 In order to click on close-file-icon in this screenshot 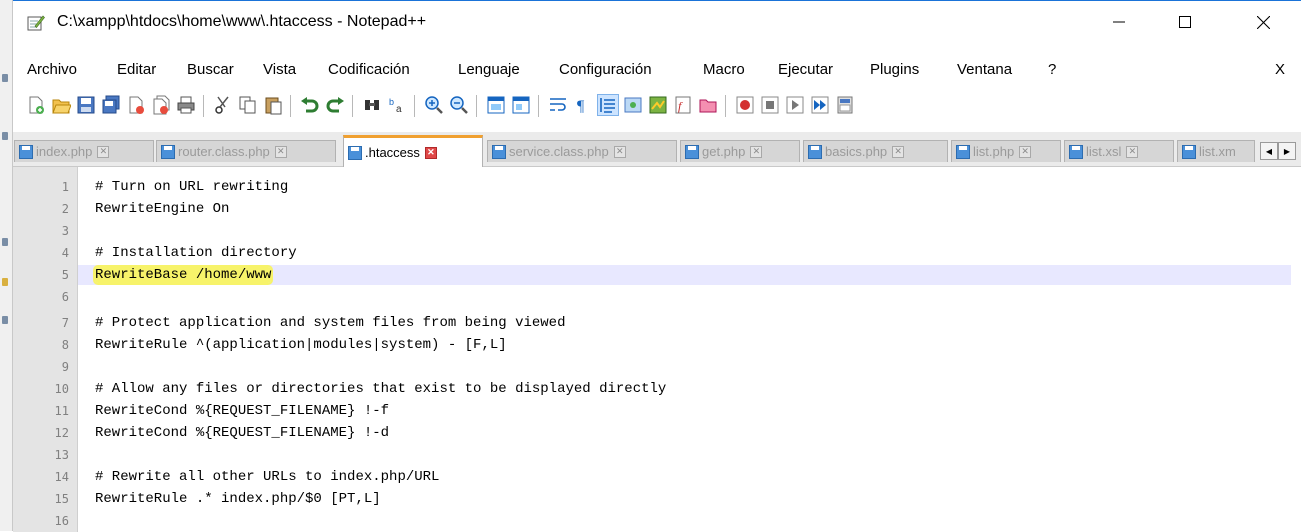, I will do `click(136, 105)`.